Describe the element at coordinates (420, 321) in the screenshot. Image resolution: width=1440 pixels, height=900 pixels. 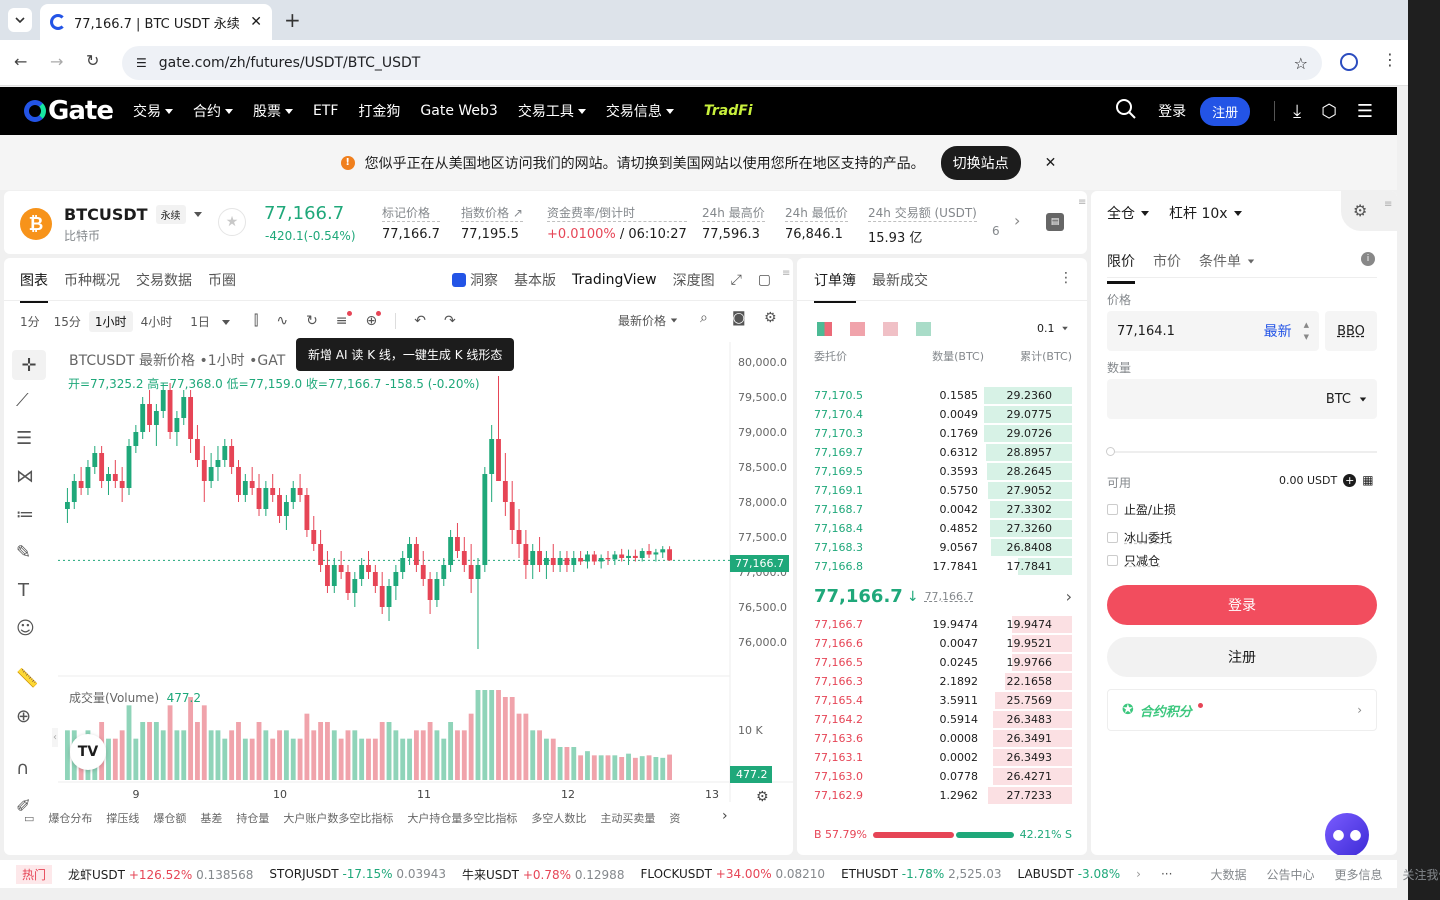
I see `undo-icon: ↶` at that location.